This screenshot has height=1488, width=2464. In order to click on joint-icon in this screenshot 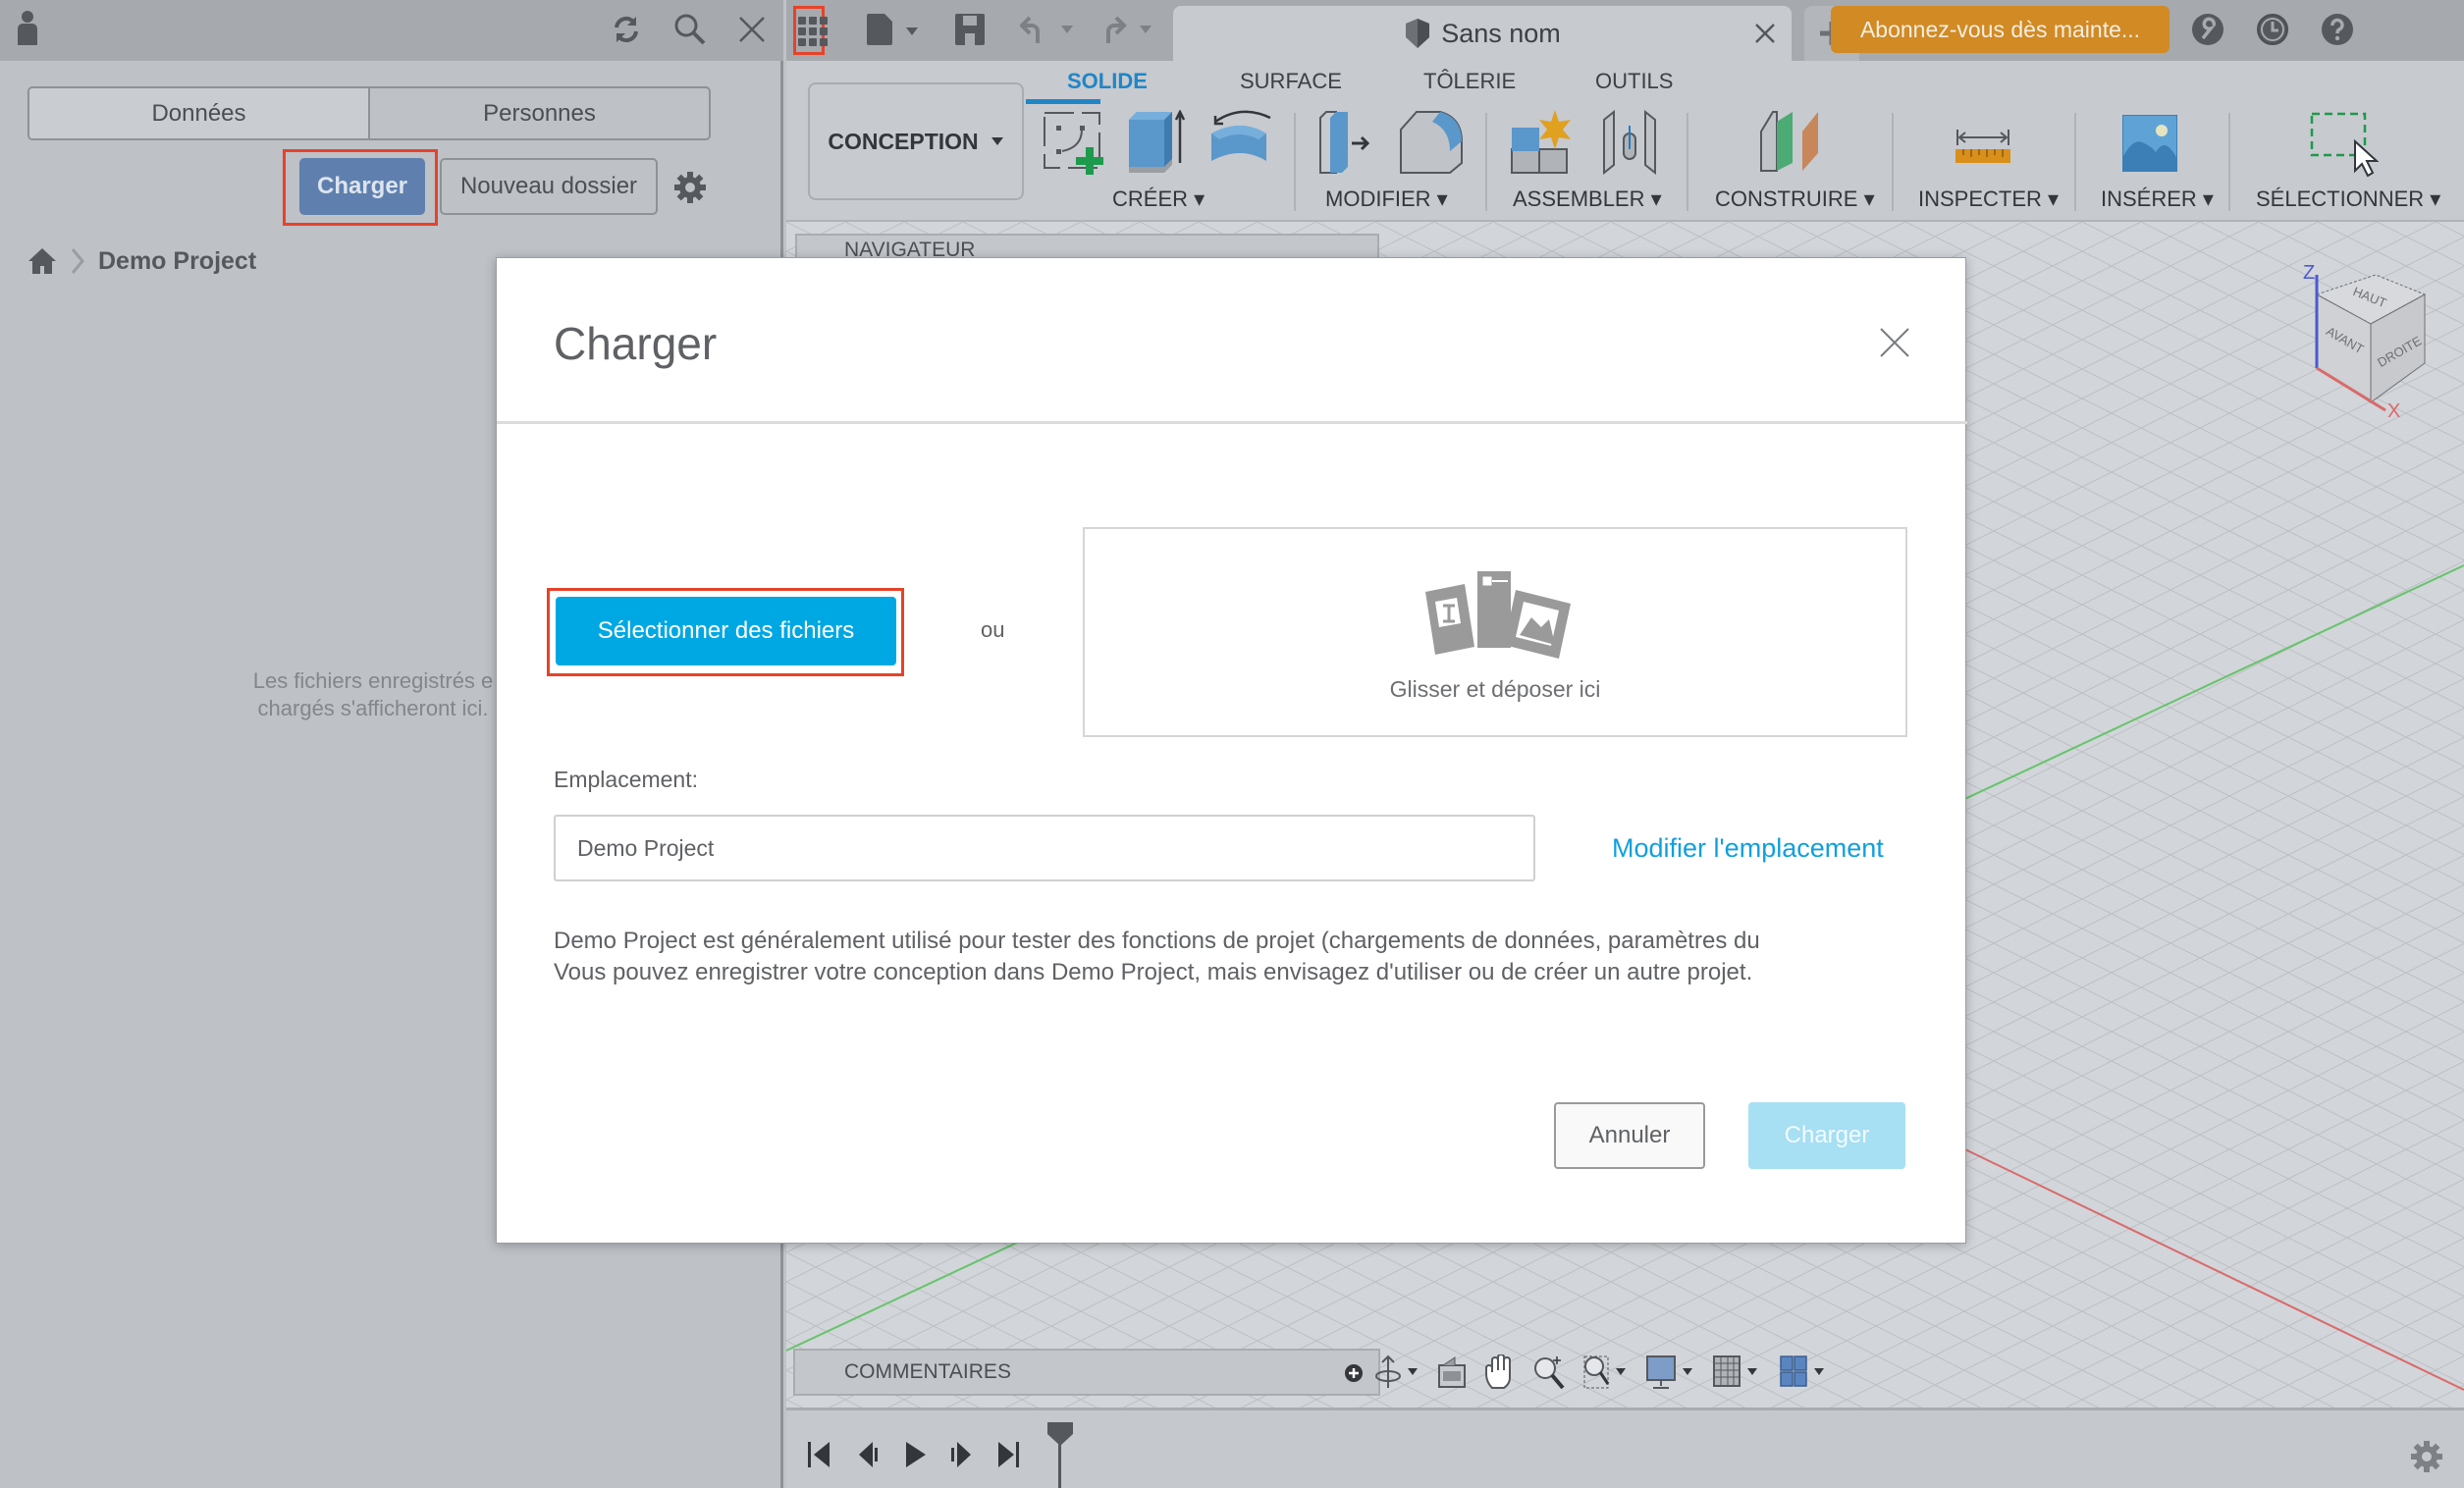, I will do `click(1629, 142)`.